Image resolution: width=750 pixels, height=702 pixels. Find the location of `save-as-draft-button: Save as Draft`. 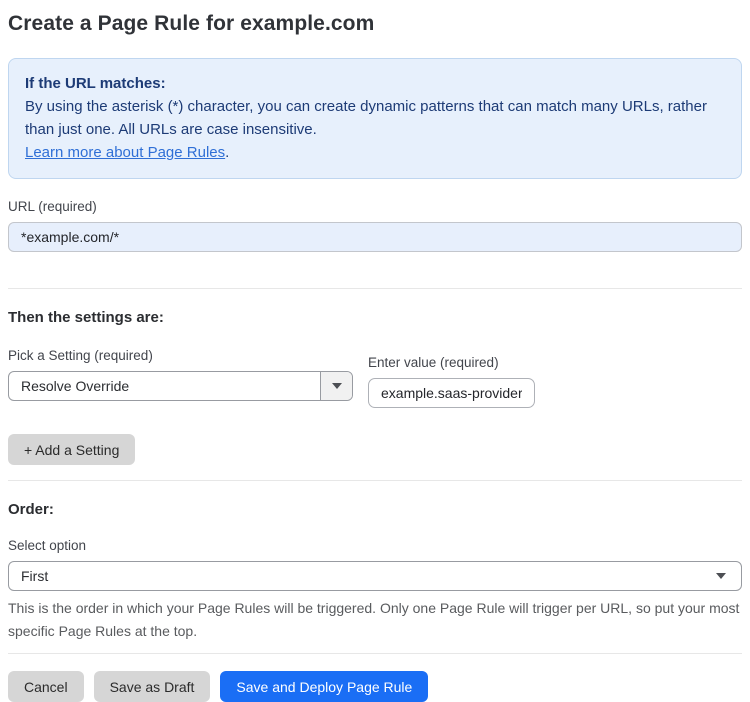

save-as-draft-button: Save as Draft is located at coordinates (152, 686).